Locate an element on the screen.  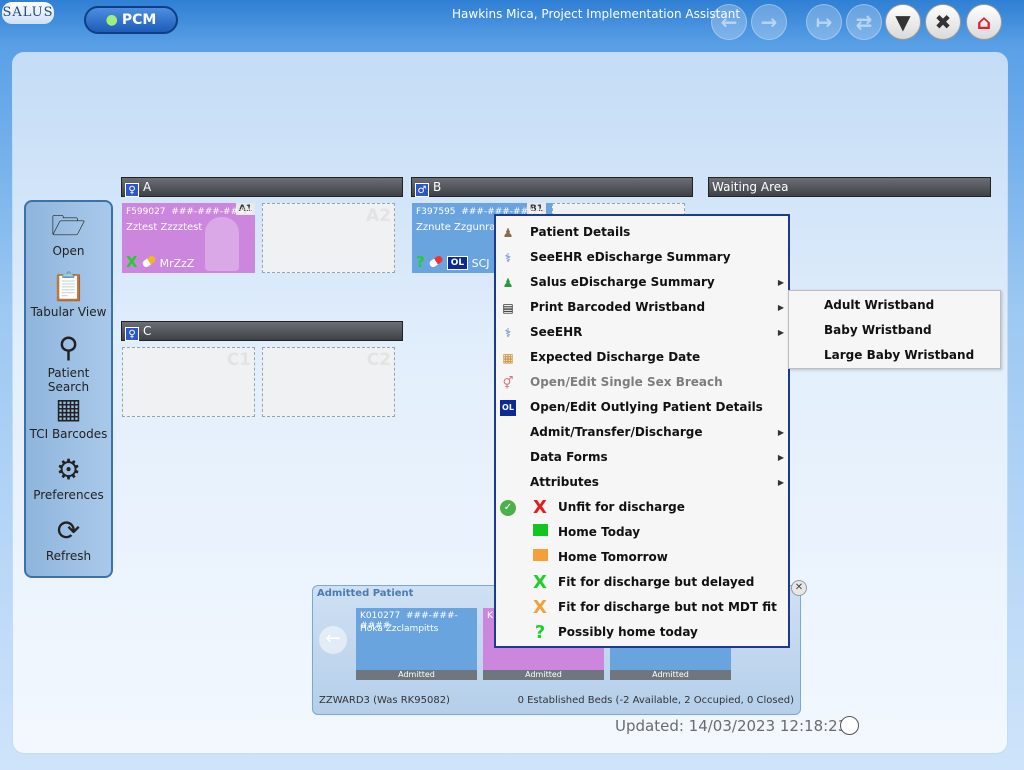
submenu-baby-wristband: Baby Wristband is located at coordinates (894, 330).